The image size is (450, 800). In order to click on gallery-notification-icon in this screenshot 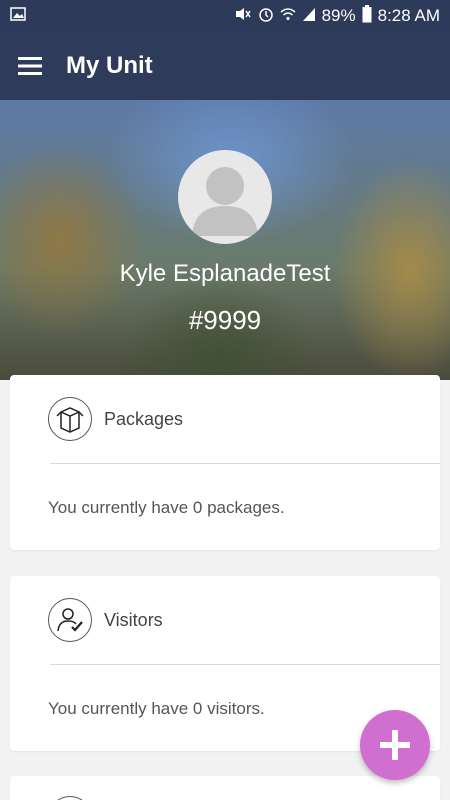, I will do `click(18, 16)`.